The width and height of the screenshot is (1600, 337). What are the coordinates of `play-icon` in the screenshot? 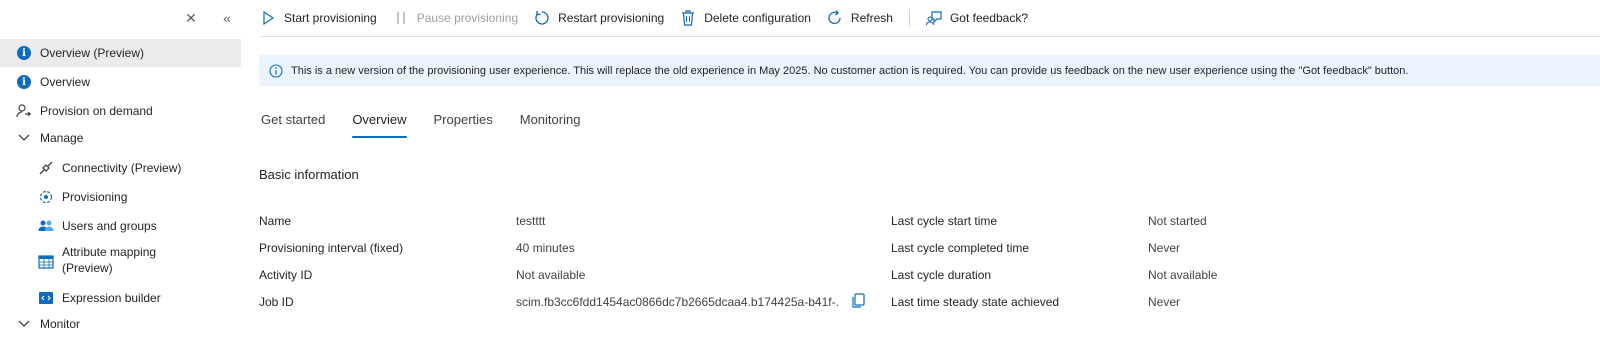 It's located at (268, 18).